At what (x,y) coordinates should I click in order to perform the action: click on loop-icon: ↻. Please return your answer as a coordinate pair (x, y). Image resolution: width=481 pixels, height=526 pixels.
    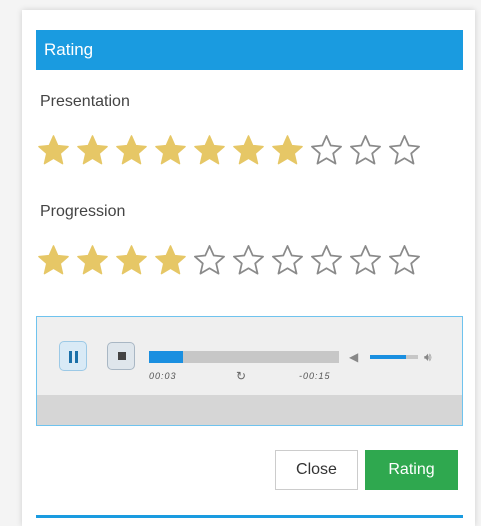
    Looking at the image, I should click on (241, 376).